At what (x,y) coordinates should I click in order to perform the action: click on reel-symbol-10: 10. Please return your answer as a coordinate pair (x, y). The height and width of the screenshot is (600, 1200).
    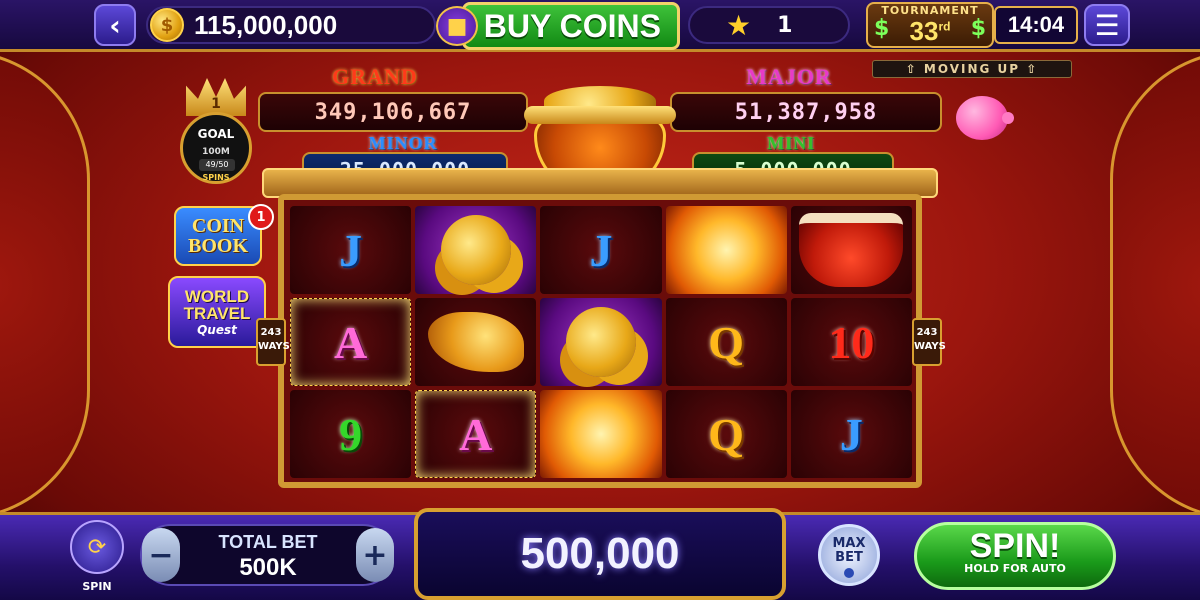
    Looking at the image, I should click on (851, 342).